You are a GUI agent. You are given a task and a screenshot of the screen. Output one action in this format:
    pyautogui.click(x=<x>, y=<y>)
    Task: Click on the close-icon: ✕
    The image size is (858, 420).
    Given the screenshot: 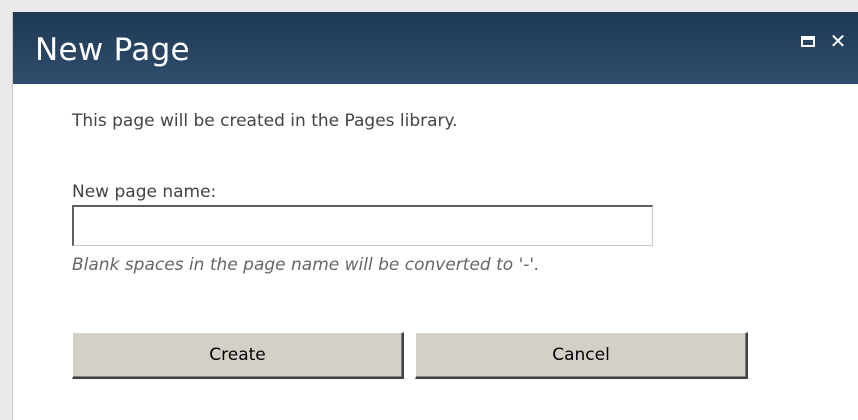 What is the action you would take?
    pyautogui.click(x=838, y=41)
    